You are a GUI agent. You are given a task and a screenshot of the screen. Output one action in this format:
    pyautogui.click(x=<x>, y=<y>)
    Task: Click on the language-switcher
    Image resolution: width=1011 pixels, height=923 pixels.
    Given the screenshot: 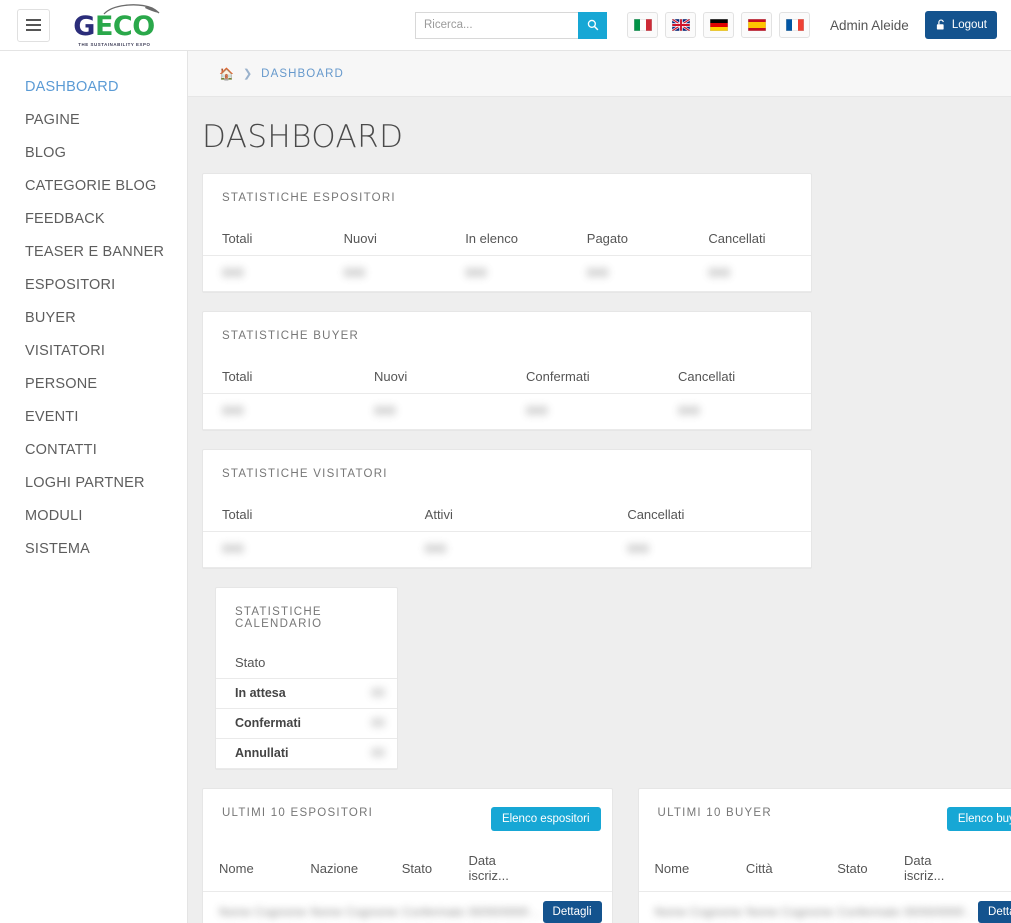 What is the action you would take?
    pyautogui.click(x=718, y=25)
    